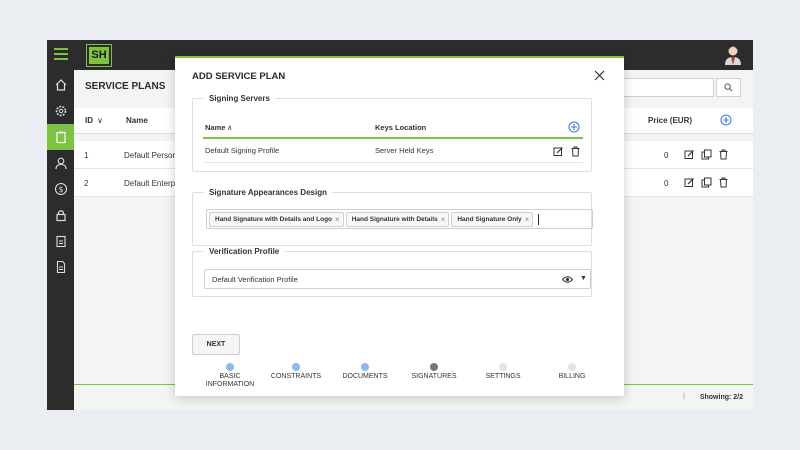 This screenshot has width=800, height=450. Describe the element at coordinates (664, 87) in the screenshot. I see `search-input` at that location.